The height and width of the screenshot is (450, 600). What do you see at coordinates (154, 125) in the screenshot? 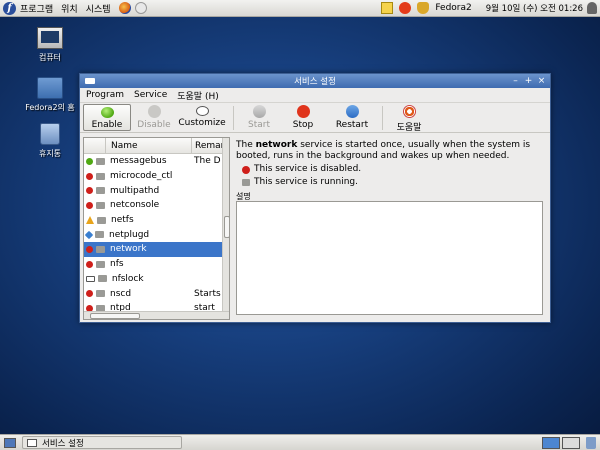
I see `disable-label: Disable` at bounding box center [154, 125].